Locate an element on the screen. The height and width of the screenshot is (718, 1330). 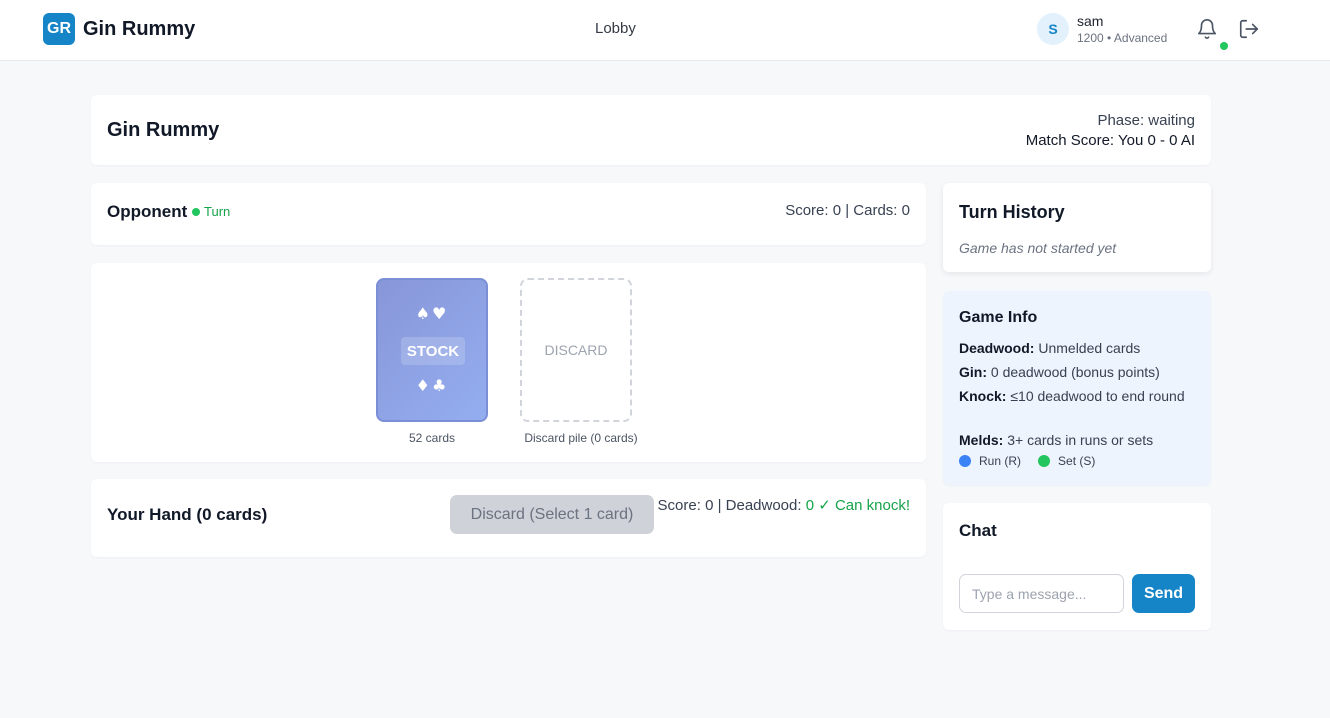
turn-history-title: Turn History is located at coordinates (1012, 212).